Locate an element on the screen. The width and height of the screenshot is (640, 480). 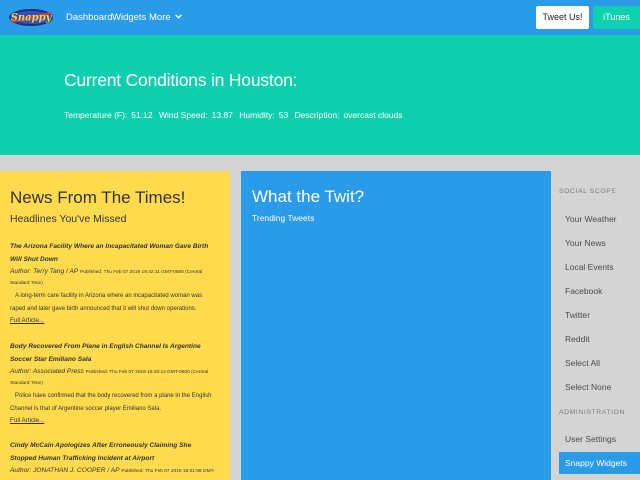
nav-more-label: More is located at coordinates (160, 17).